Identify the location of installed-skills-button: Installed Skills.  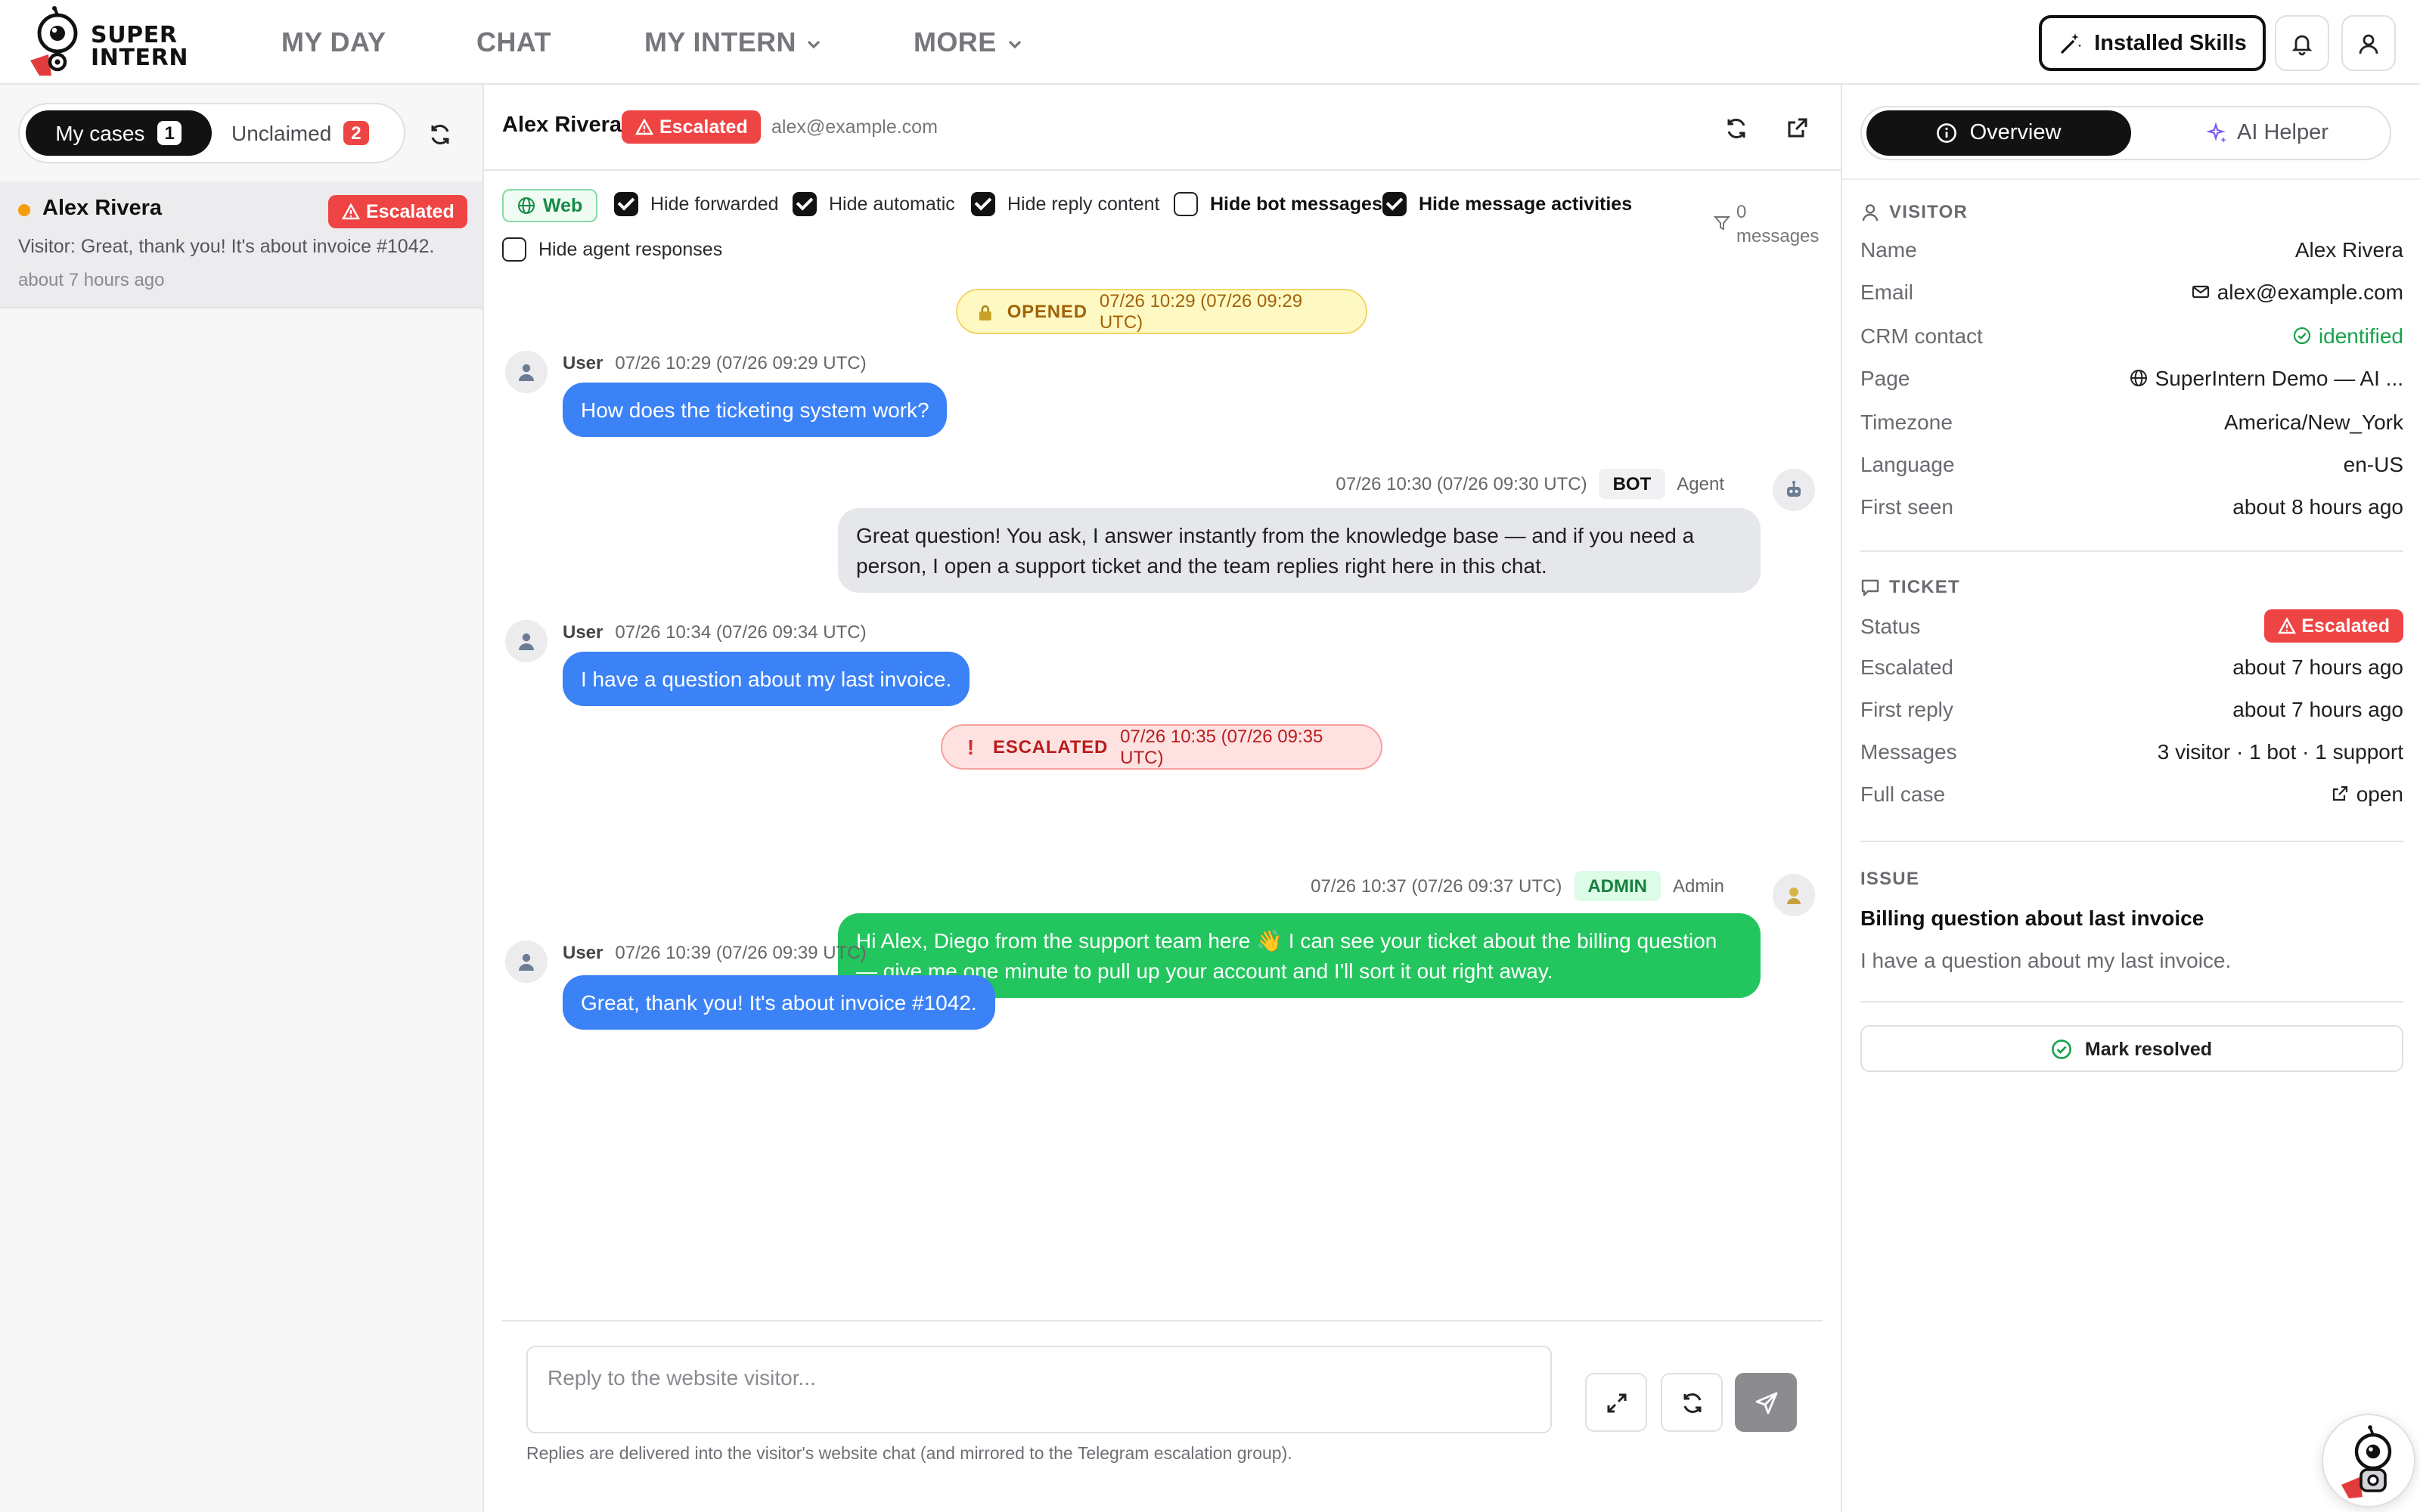
(2152, 43).